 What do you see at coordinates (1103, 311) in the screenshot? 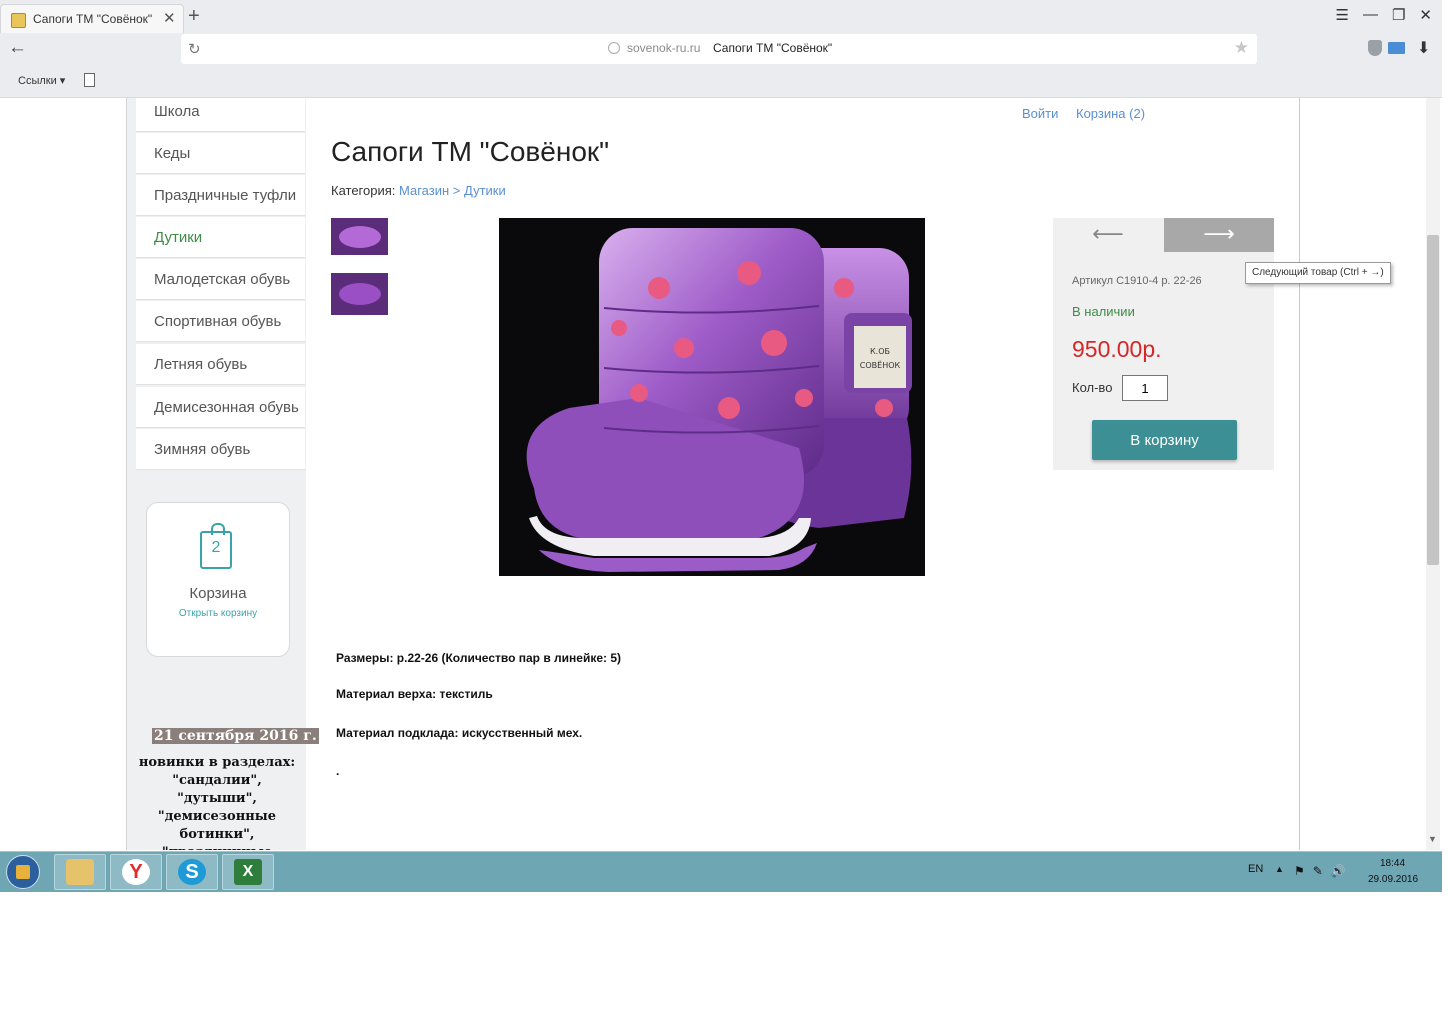
I see `availability-status: В наличии` at bounding box center [1103, 311].